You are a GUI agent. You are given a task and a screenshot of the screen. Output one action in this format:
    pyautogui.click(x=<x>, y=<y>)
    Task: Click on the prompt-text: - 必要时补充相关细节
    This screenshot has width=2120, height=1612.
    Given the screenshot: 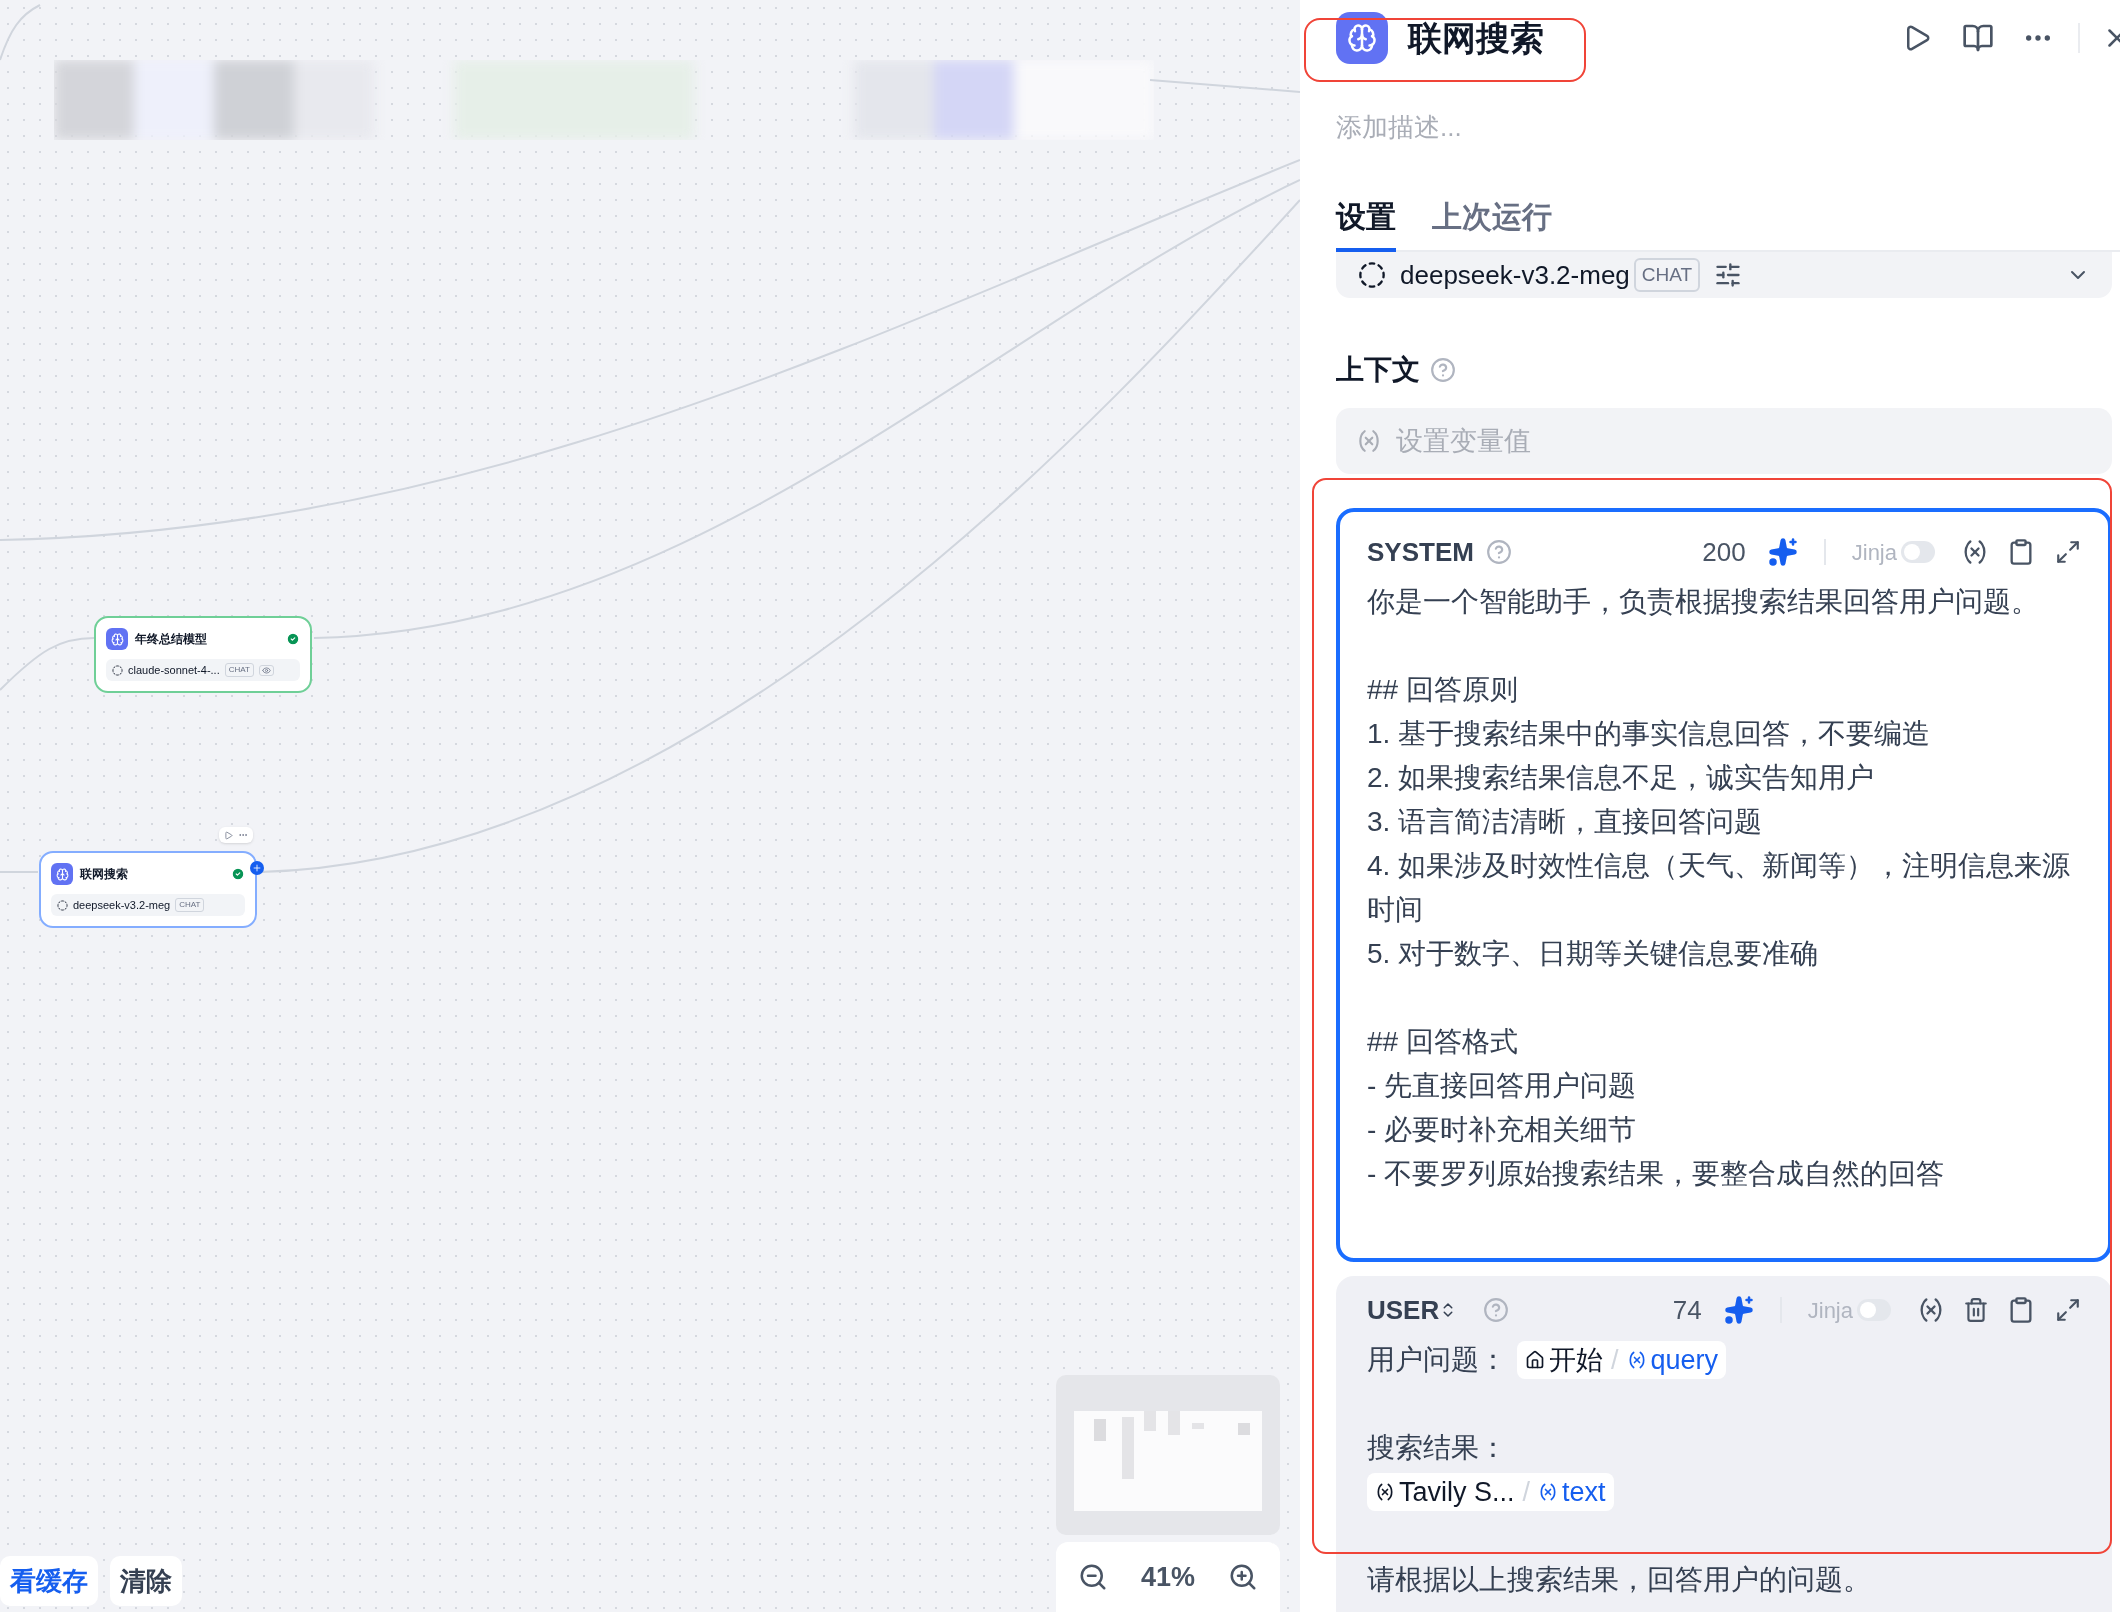 What is the action you would take?
    pyautogui.click(x=1502, y=1130)
    